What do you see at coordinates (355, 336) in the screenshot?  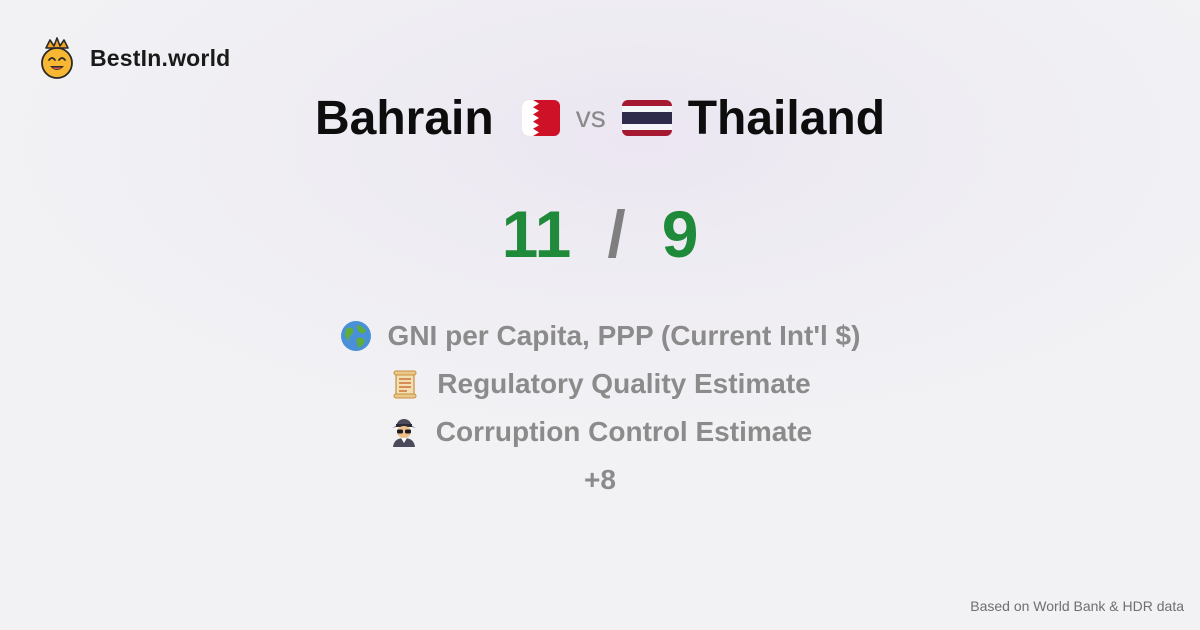 I see `globe-icon` at bounding box center [355, 336].